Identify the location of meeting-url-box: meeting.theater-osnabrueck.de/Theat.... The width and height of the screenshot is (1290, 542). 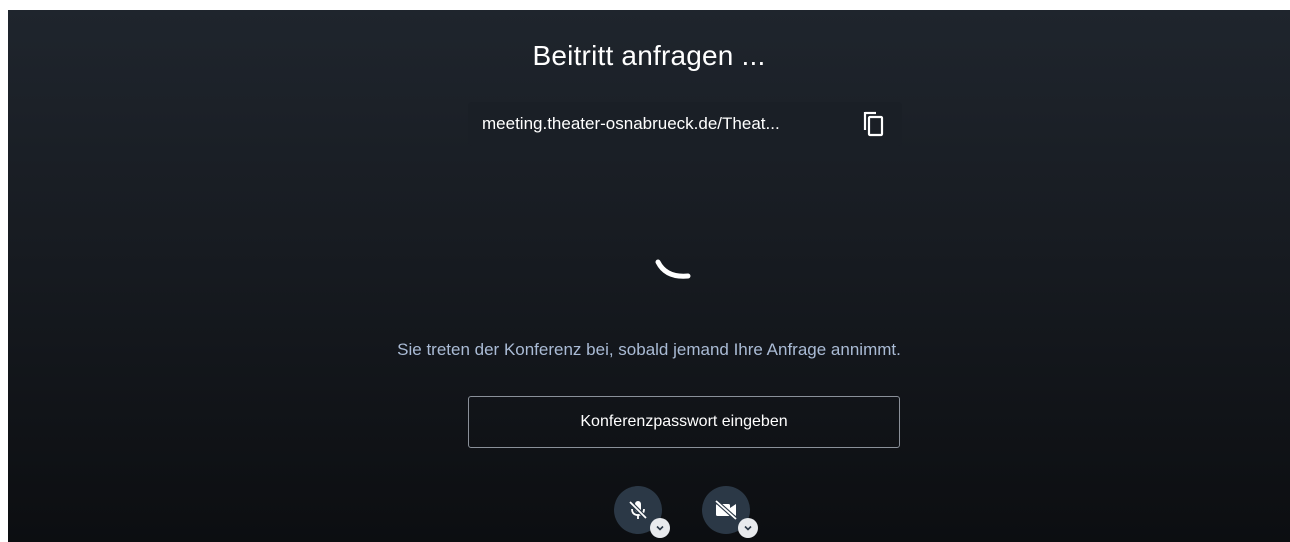
(685, 124).